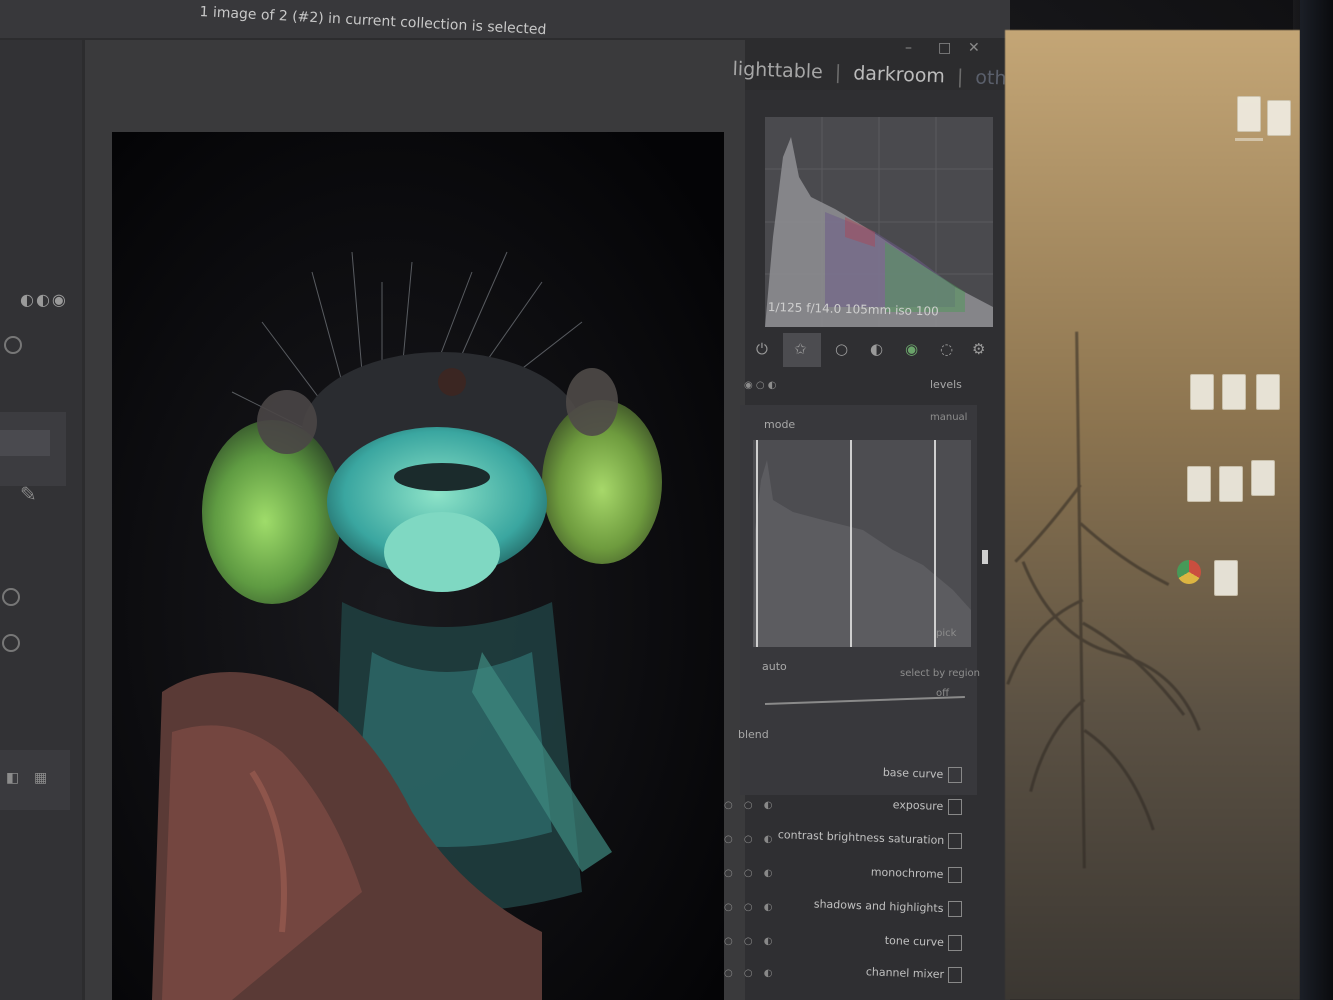  I want to click on mode-dropdown: manual, so click(948, 417).